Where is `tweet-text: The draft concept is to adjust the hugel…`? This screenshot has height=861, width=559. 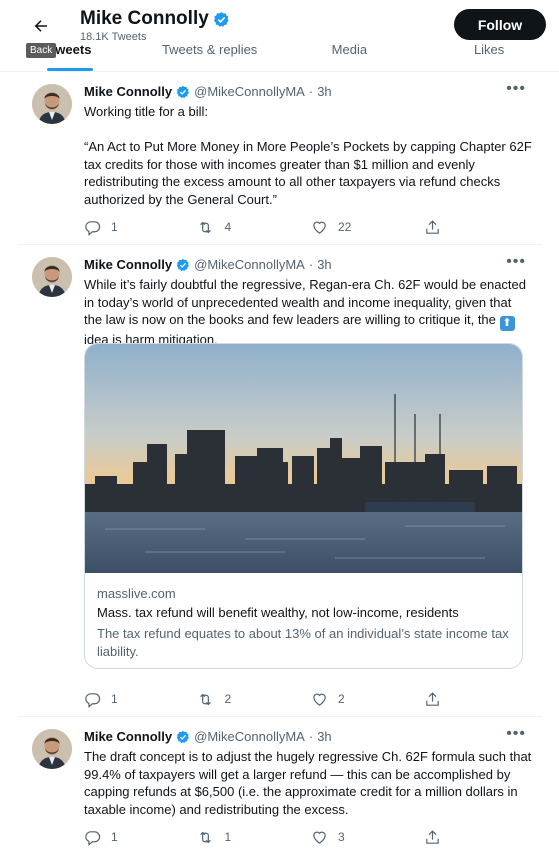 tweet-text: The draft concept is to adjust the hugel… is located at coordinates (308, 783).